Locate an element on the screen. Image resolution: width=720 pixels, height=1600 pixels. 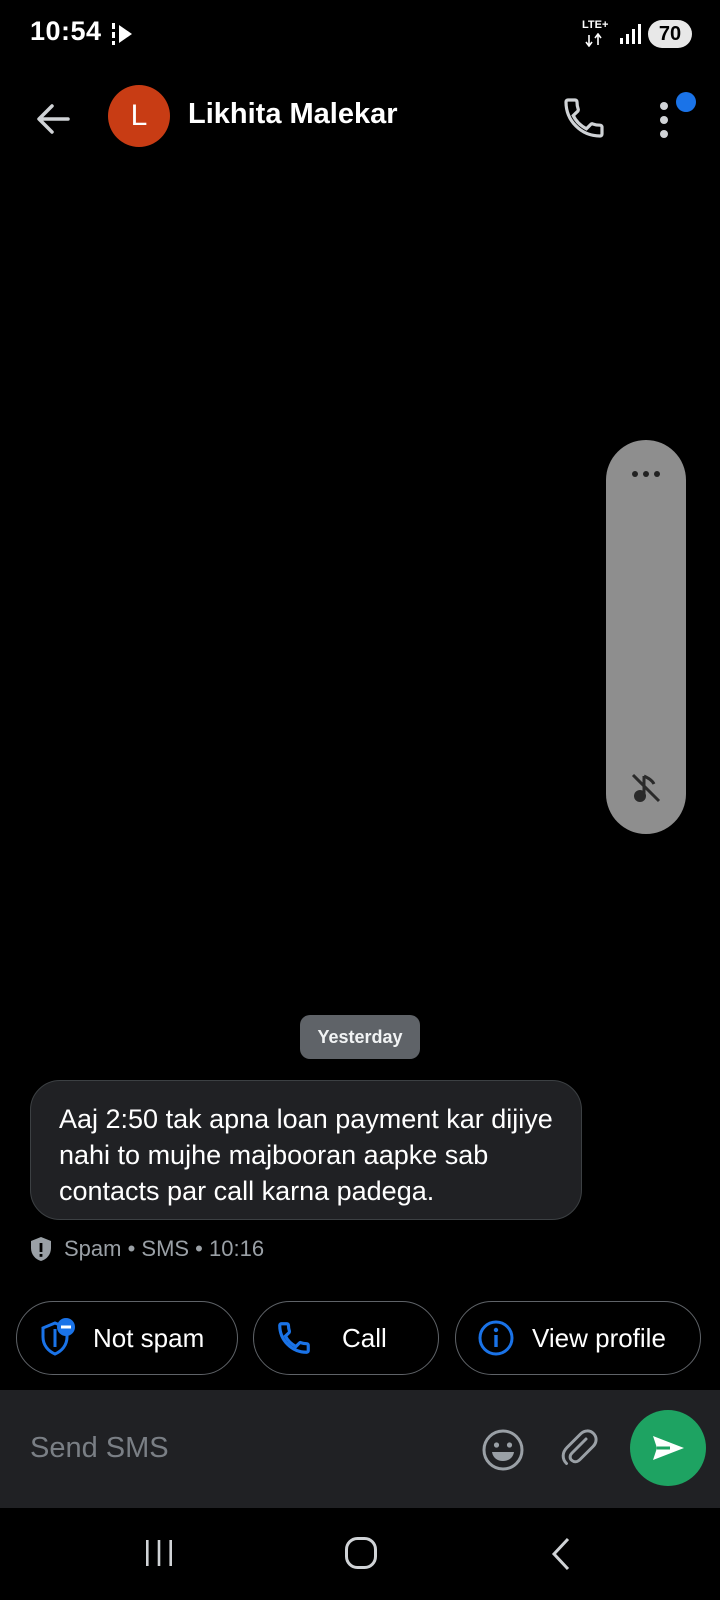
system-nav-bar is located at coordinates (360, 1554).